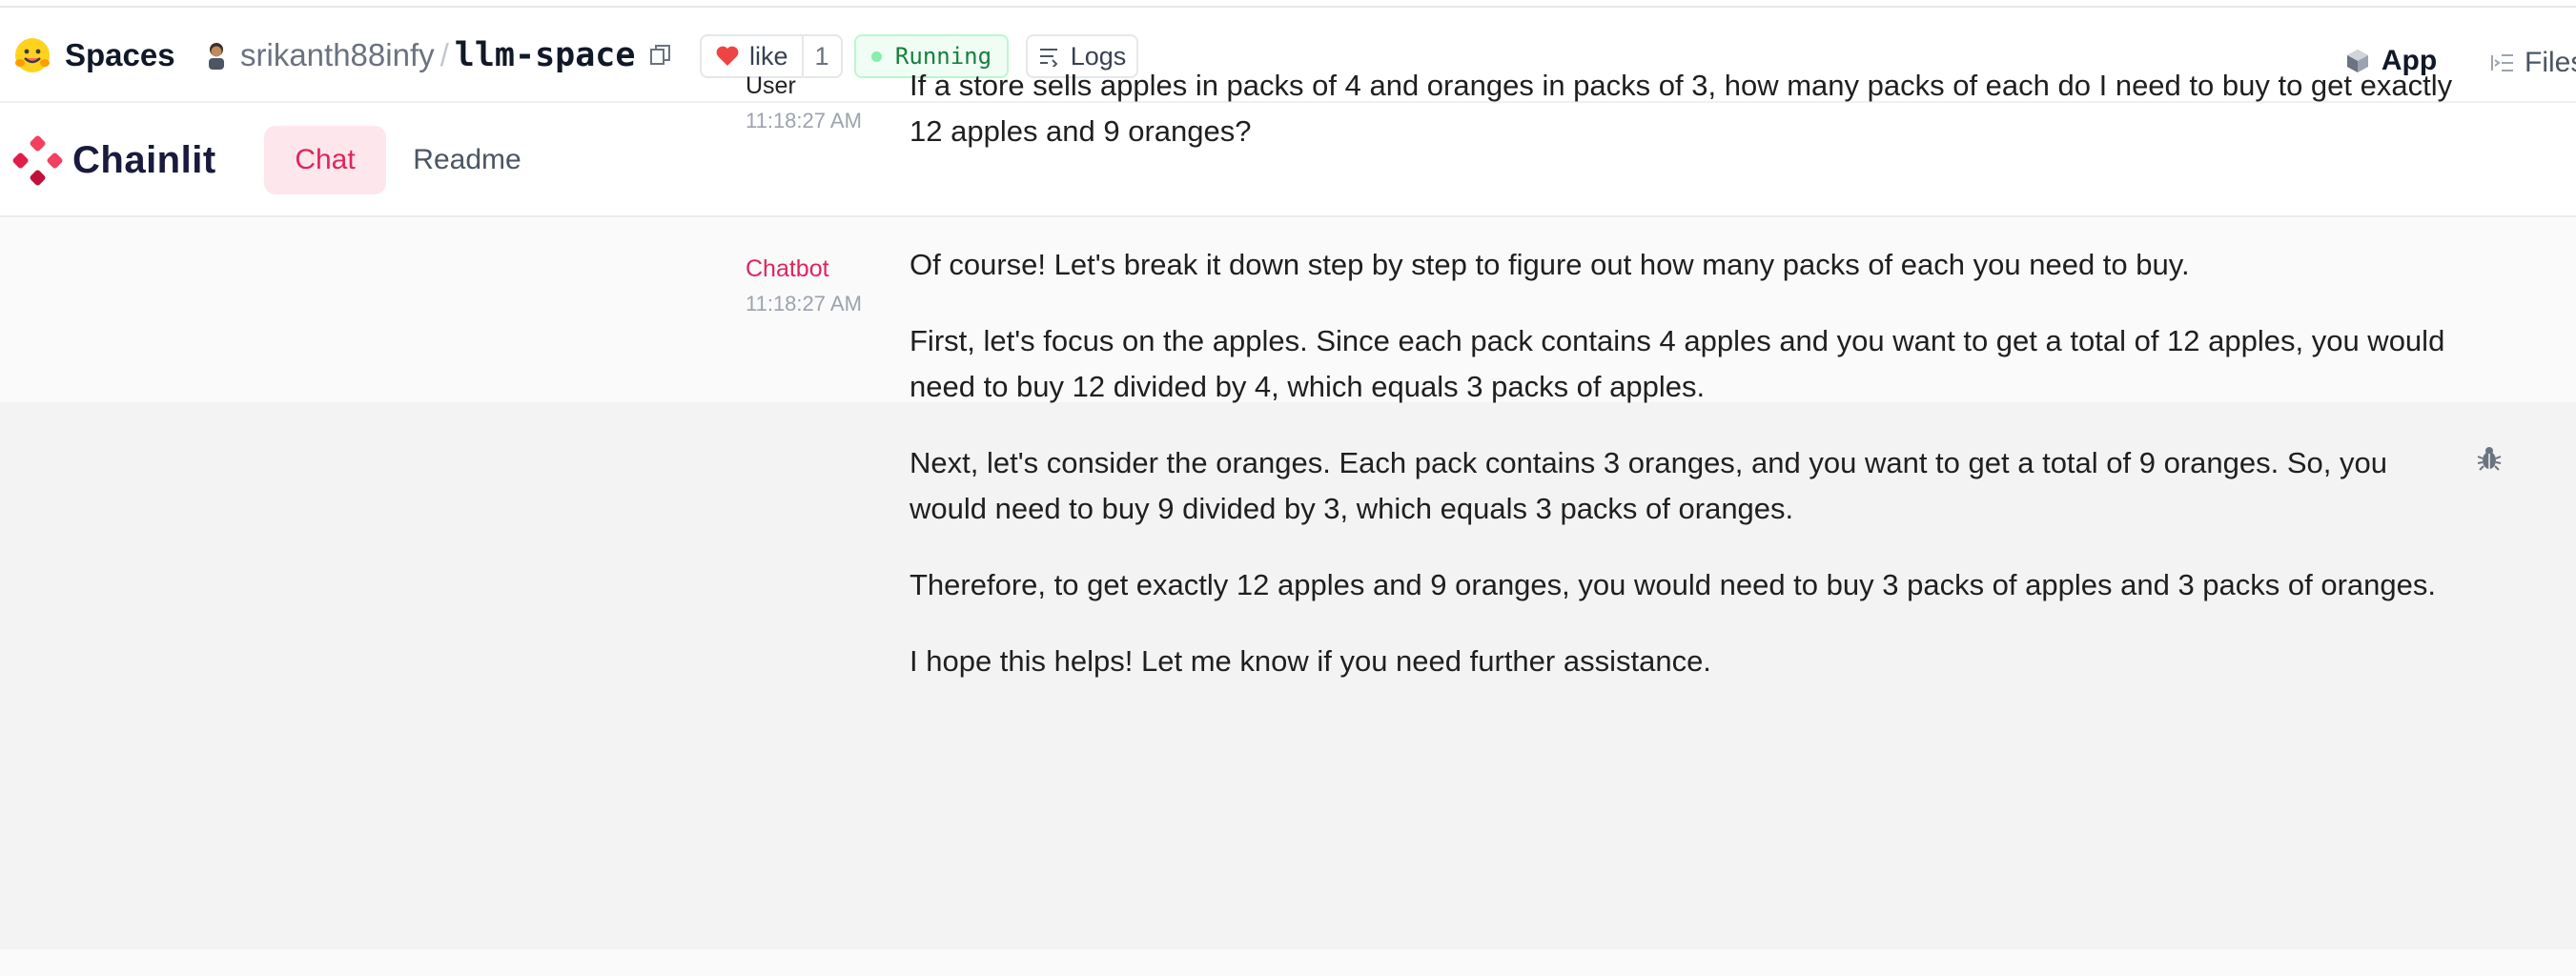 Image resolution: width=2576 pixels, height=976 pixels. Describe the element at coordinates (545, 55) in the screenshot. I see `space-name-link: llm-space` at that location.